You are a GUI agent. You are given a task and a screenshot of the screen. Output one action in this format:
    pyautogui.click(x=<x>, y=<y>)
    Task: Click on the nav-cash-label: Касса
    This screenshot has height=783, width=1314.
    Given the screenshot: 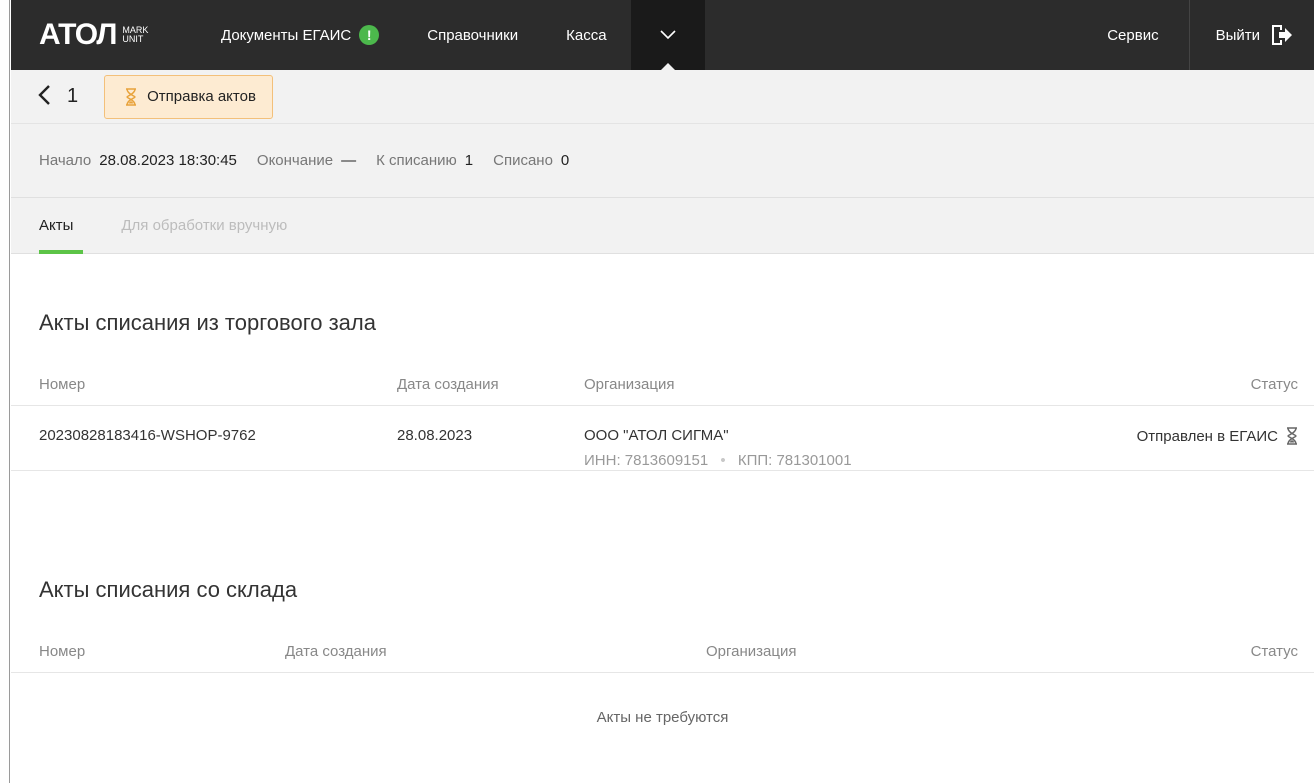 What is the action you would take?
    pyautogui.click(x=586, y=35)
    